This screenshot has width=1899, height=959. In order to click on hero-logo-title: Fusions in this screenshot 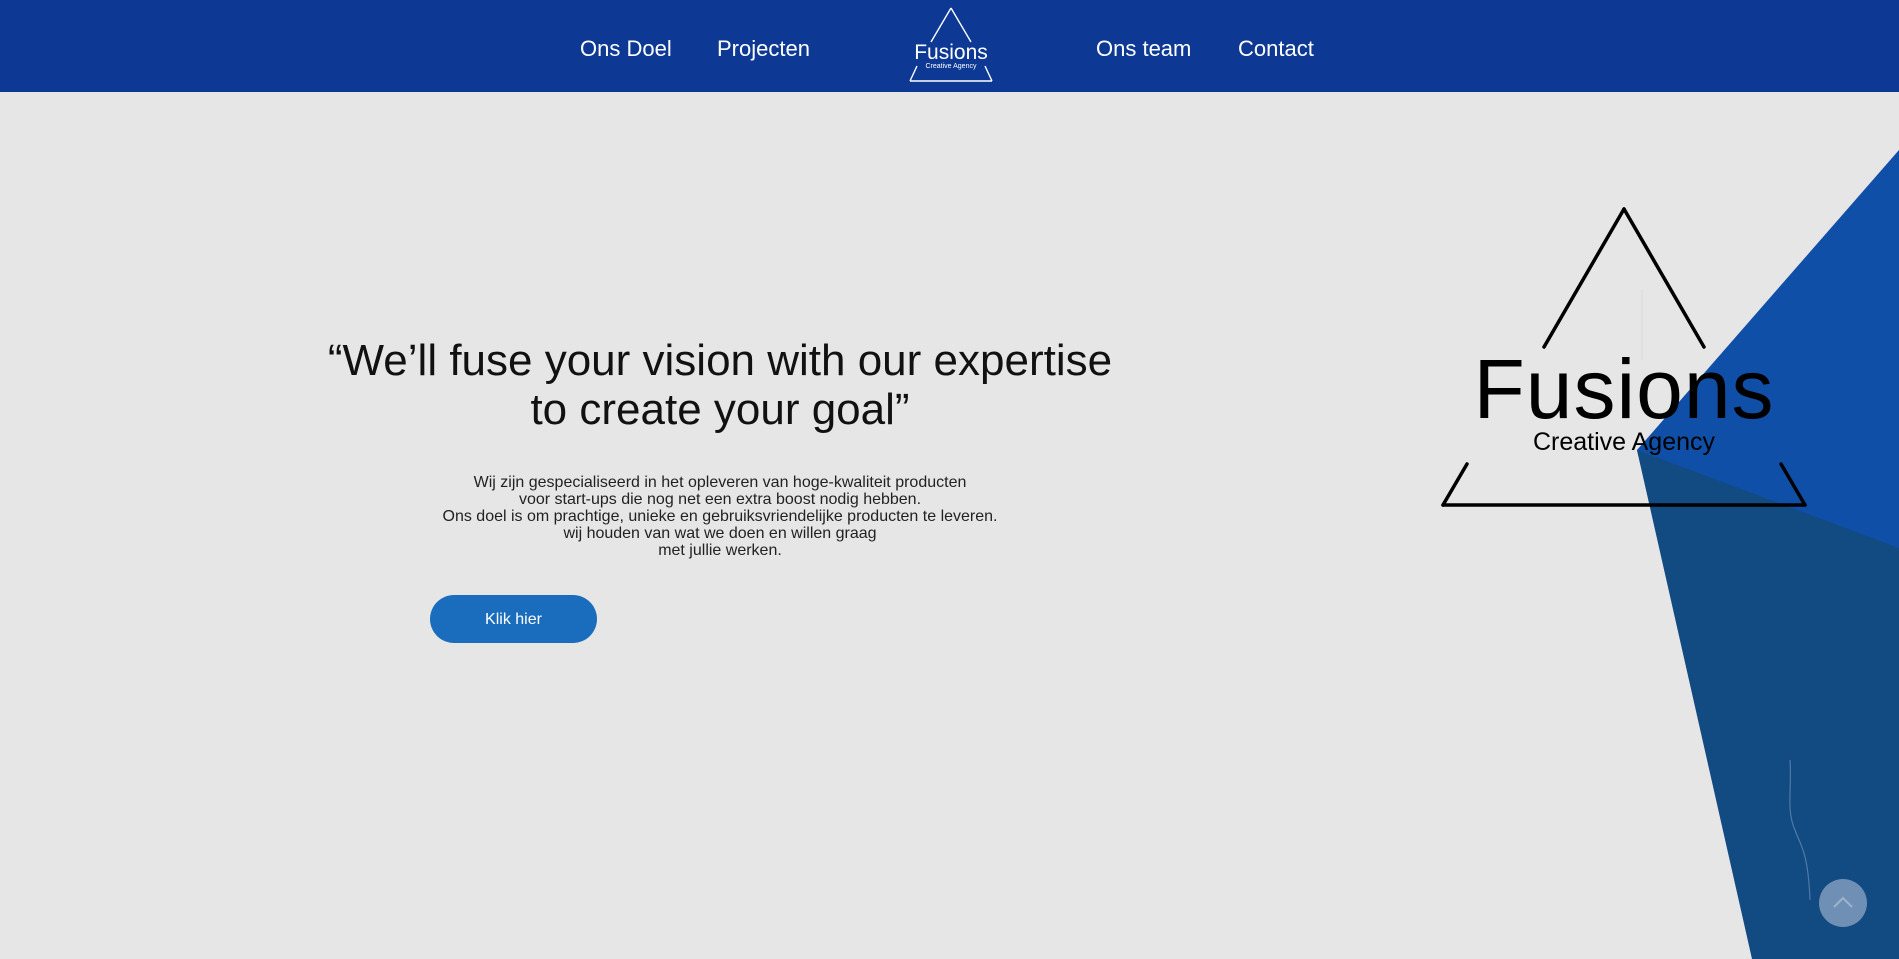, I will do `click(1624, 389)`.